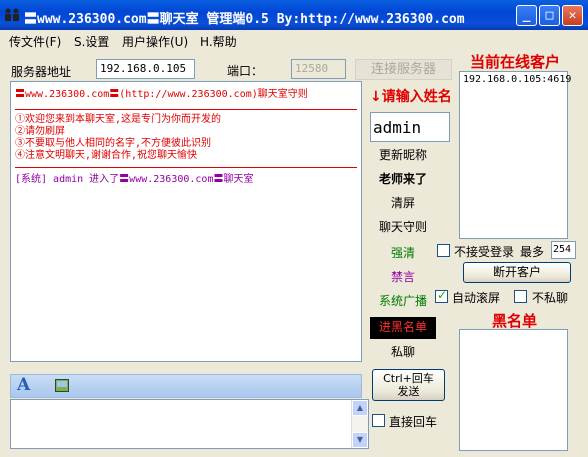 The height and width of the screenshot is (457, 588). What do you see at coordinates (572, 15) in the screenshot?
I see `close-button: ✕` at bounding box center [572, 15].